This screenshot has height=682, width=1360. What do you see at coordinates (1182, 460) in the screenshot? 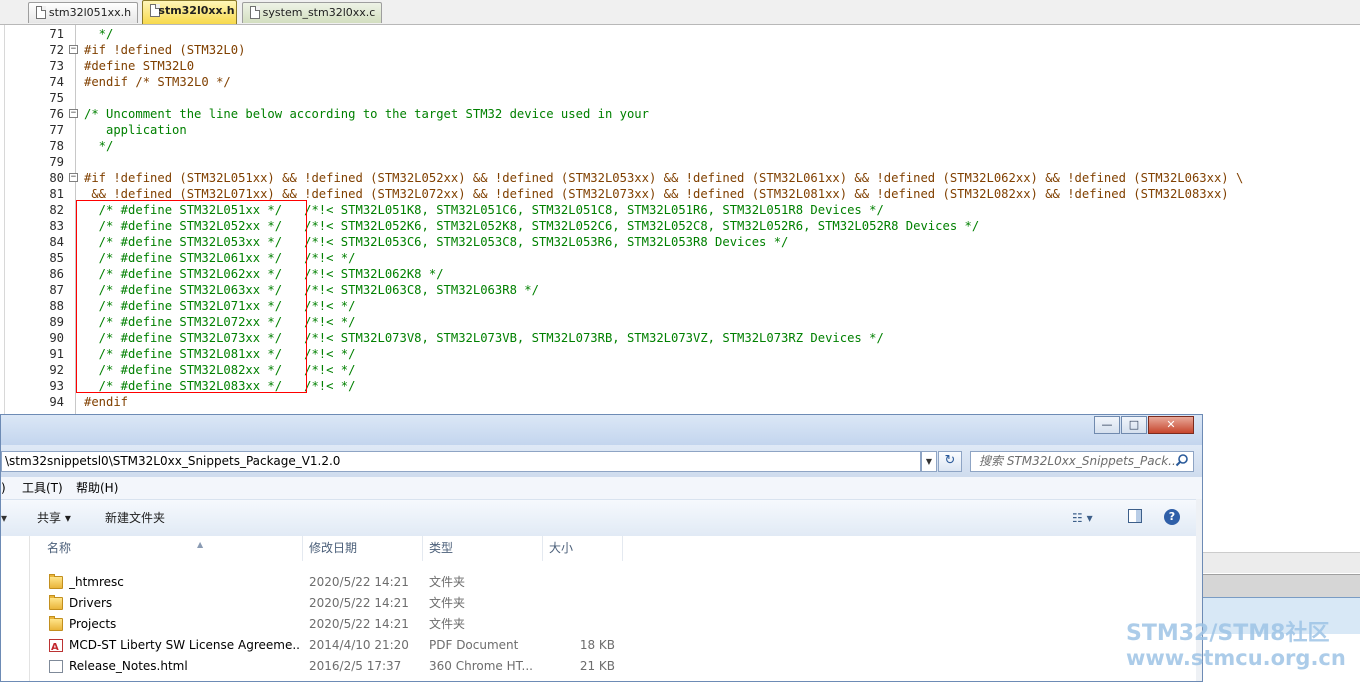
I see `search-icon` at bounding box center [1182, 460].